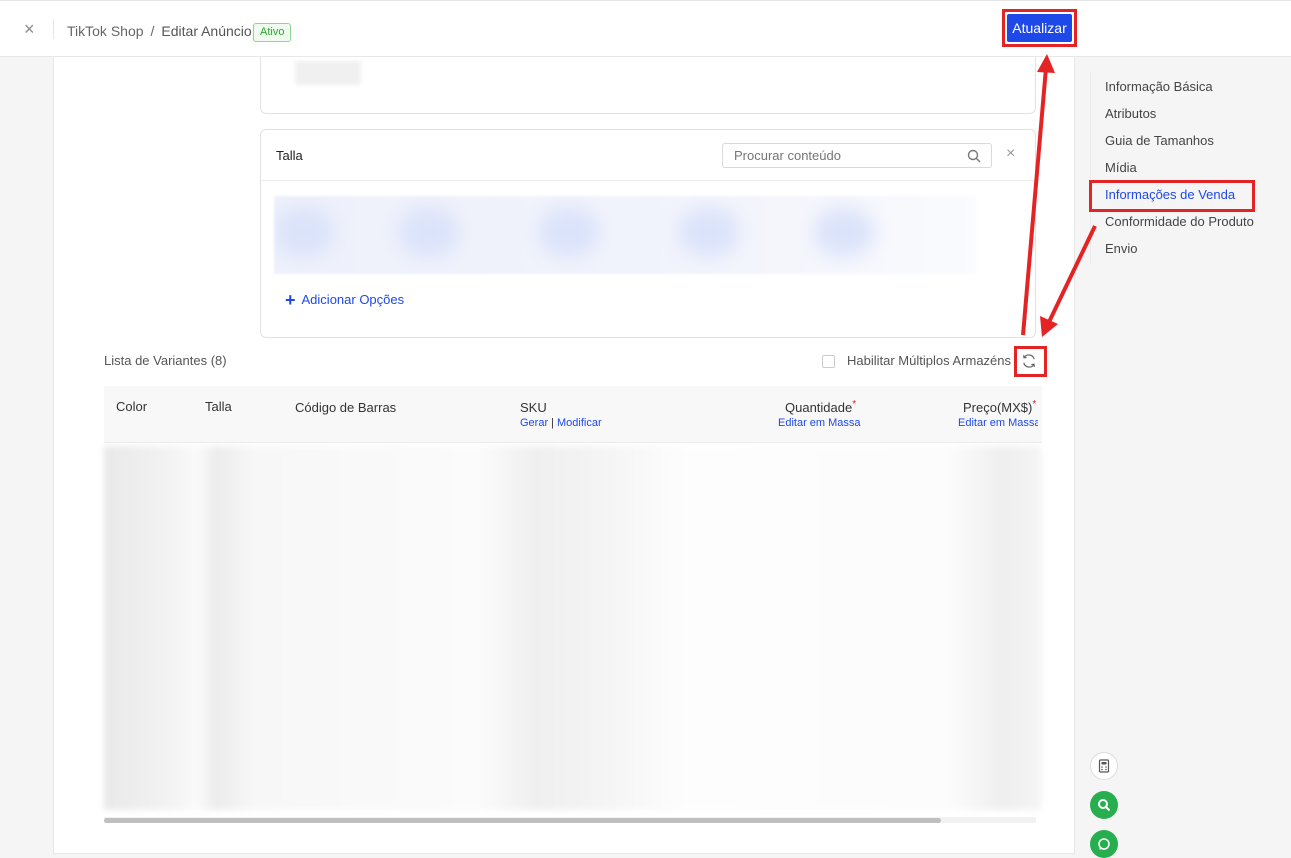  What do you see at coordinates (522, 820) in the screenshot?
I see `horizontal-scrollbar` at bounding box center [522, 820].